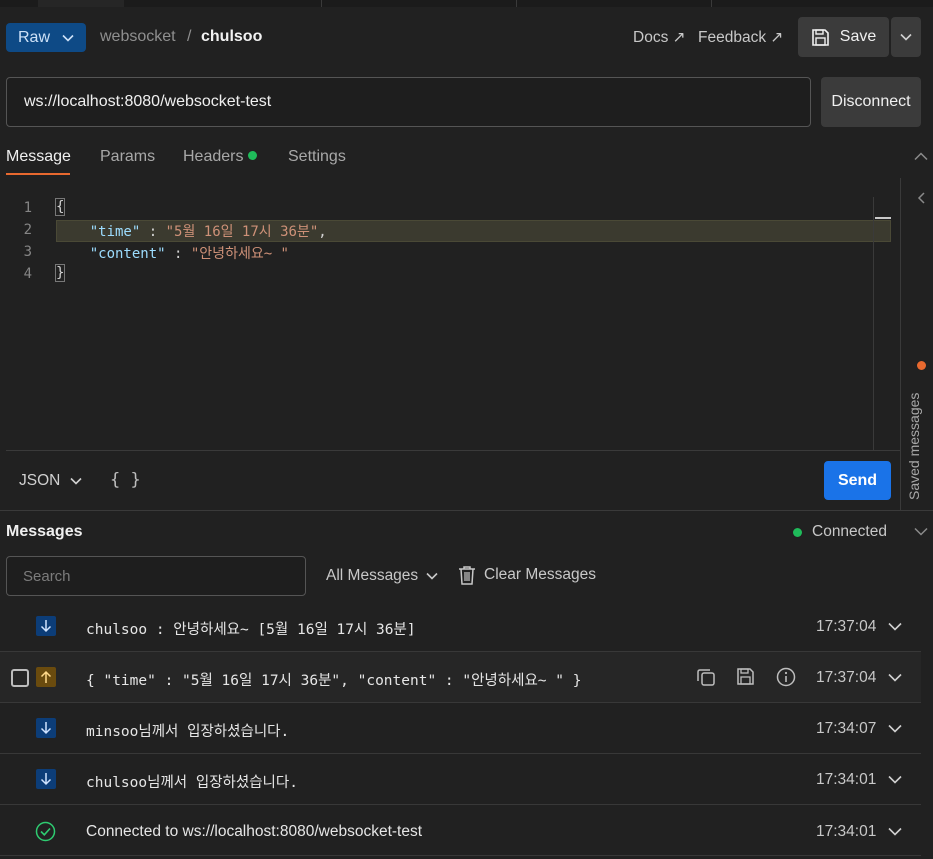  Describe the element at coordinates (253, 156) in the screenshot. I see `headers-status-dot` at that location.